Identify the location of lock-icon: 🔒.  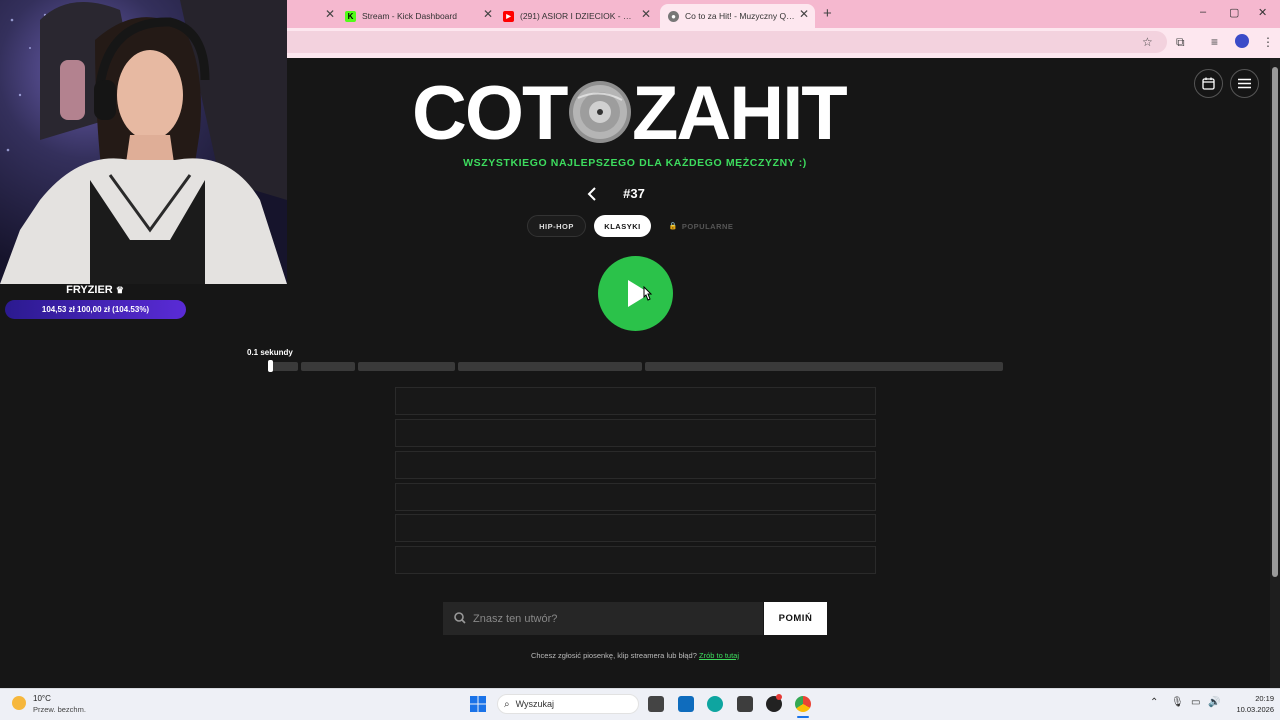
(673, 226).